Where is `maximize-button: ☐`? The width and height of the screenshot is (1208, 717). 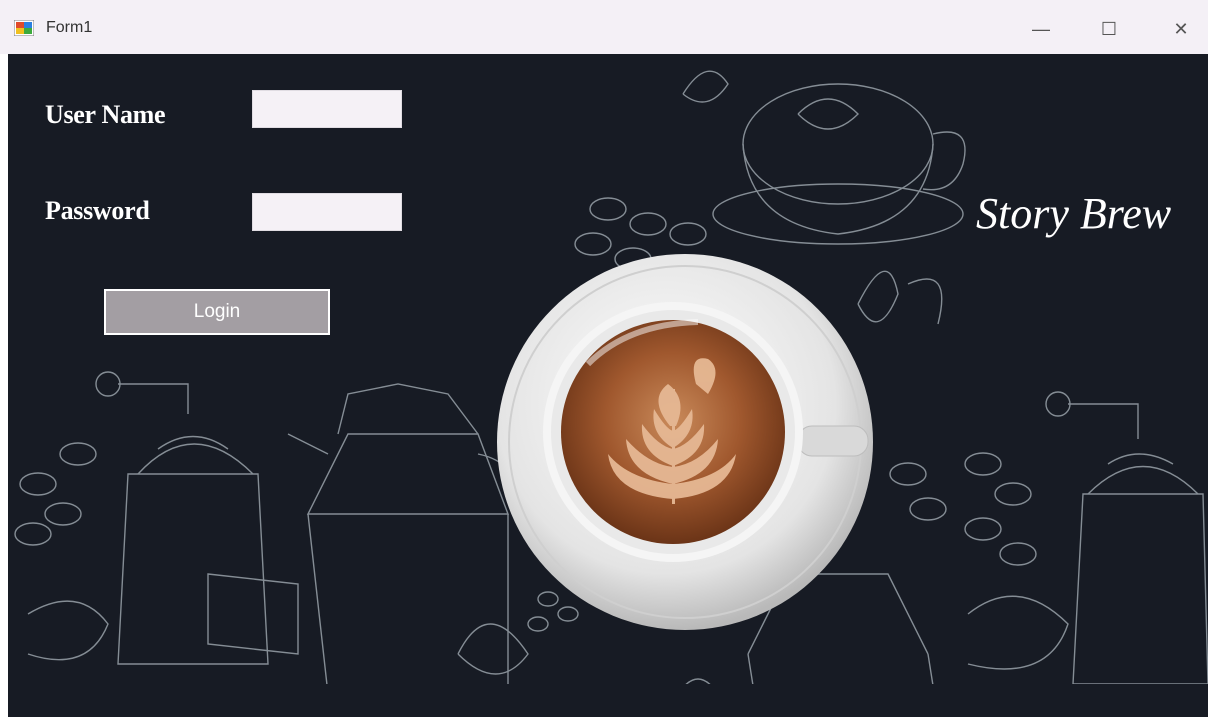 maximize-button: ☐ is located at coordinates (1109, 29).